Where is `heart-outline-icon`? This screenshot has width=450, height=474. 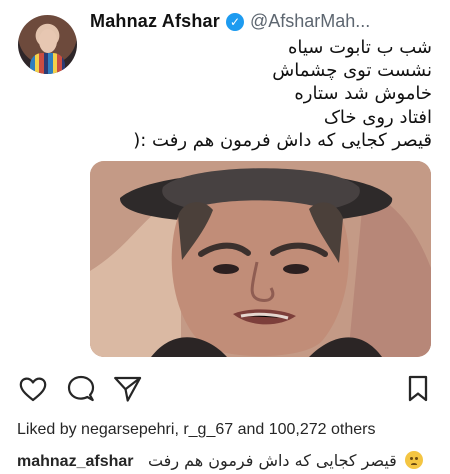 heart-outline-icon is located at coordinates (33, 389).